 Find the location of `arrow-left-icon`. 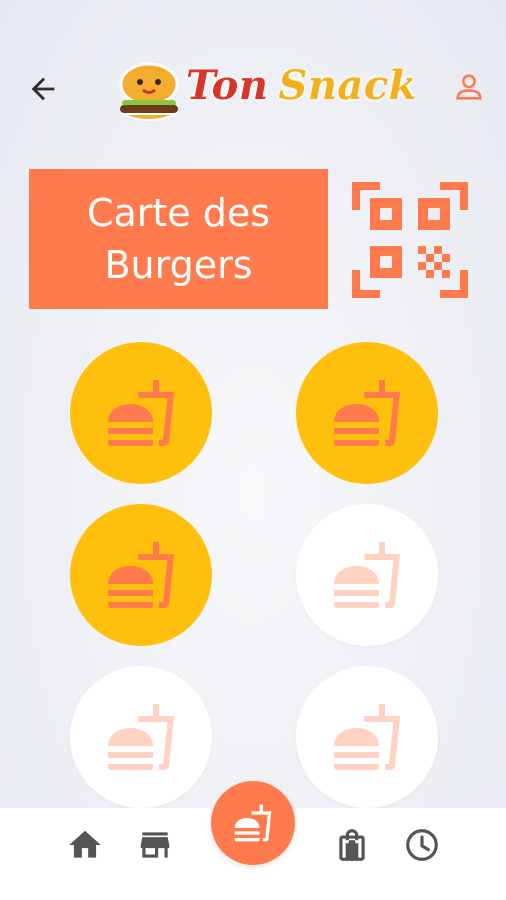

arrow-left-icon is located at coordinates (43, 89).